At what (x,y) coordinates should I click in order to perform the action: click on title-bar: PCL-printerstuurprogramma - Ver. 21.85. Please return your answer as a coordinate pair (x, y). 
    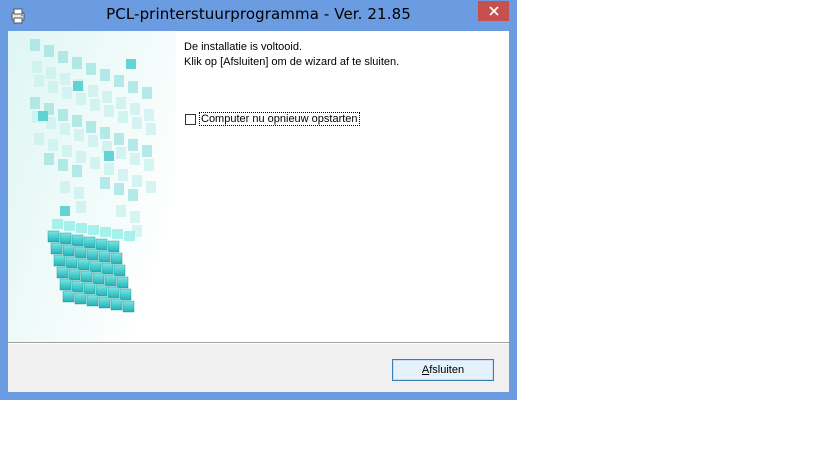
    Looking at the image, I should click on (258, 15).